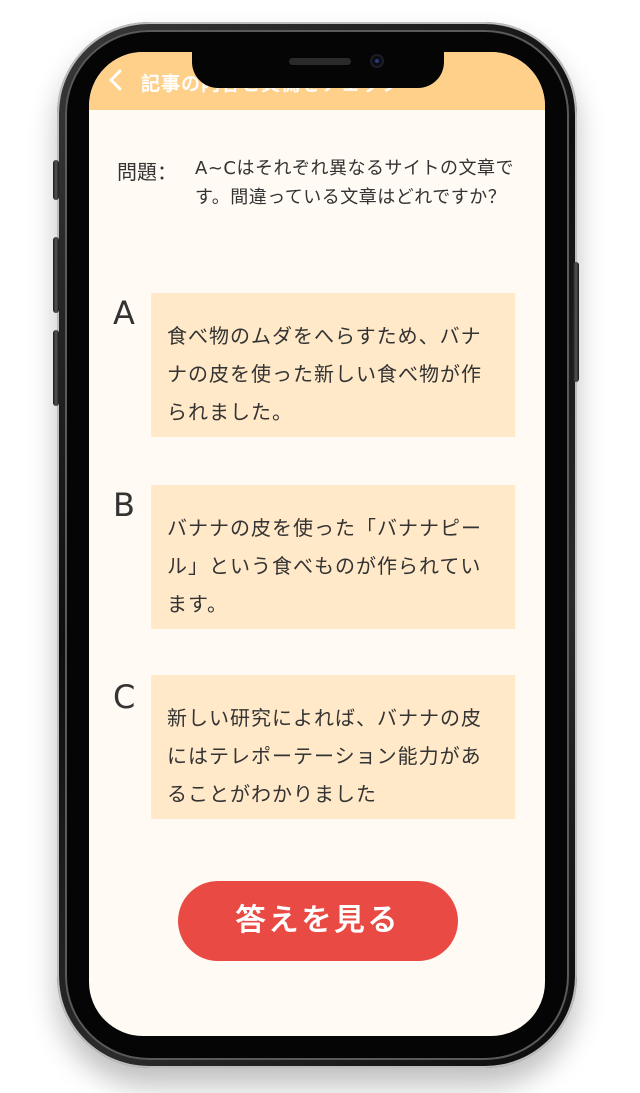 Image resolution: width=640 pixels, height=1093 pixels. I want to click on question-text: A~Cはそれぞれ異なるサイトの文章です。間違っている文章はどれですか？, so click(354, 183).